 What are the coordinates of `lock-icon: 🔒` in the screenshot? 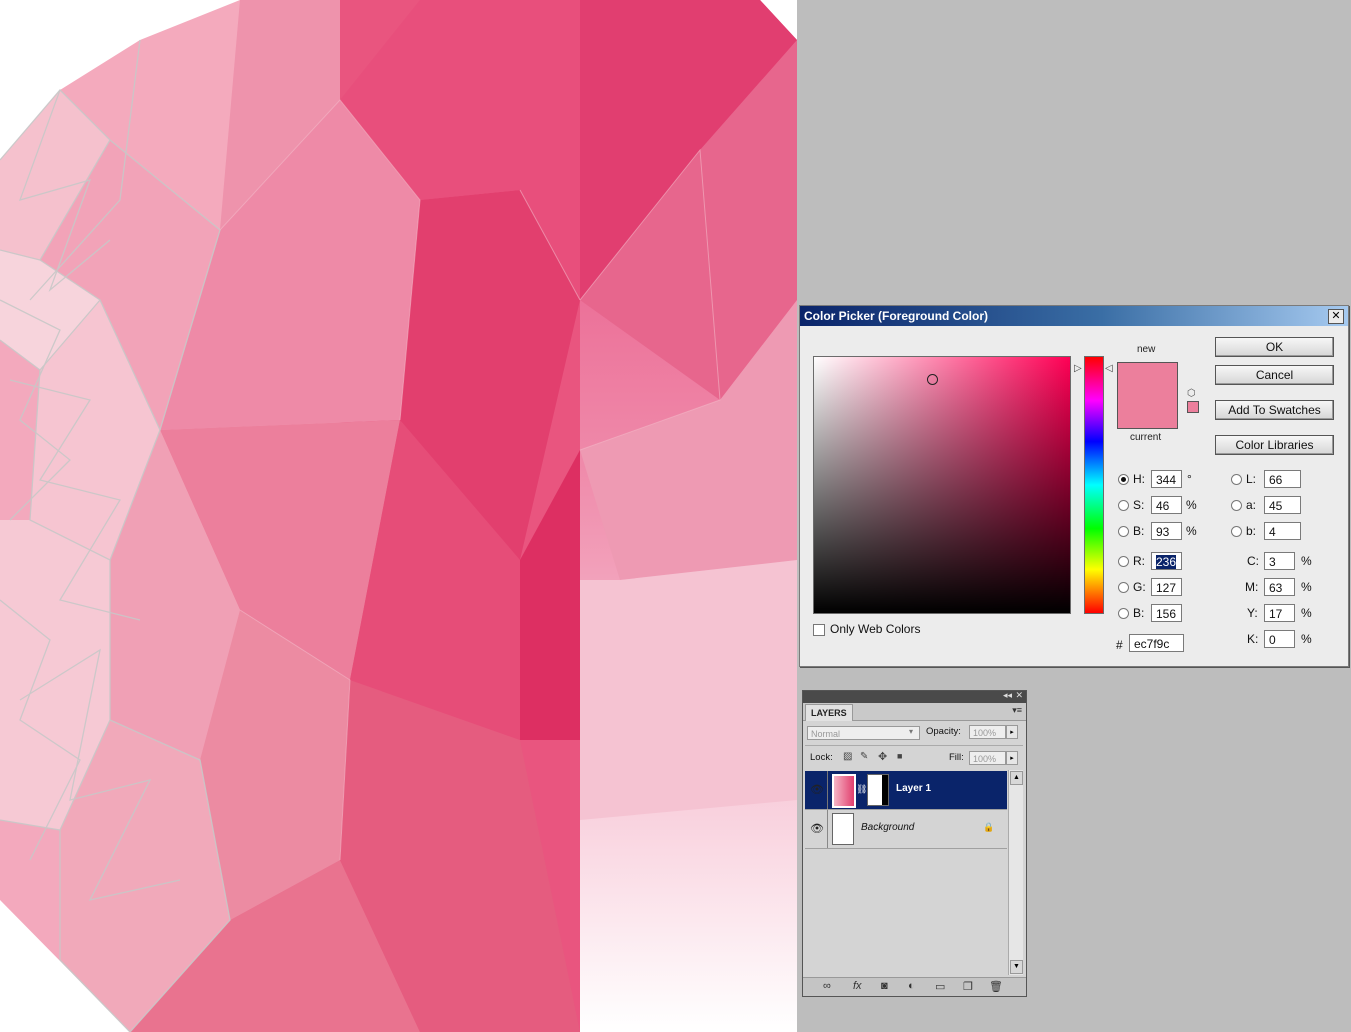 It's located at (989, 827).